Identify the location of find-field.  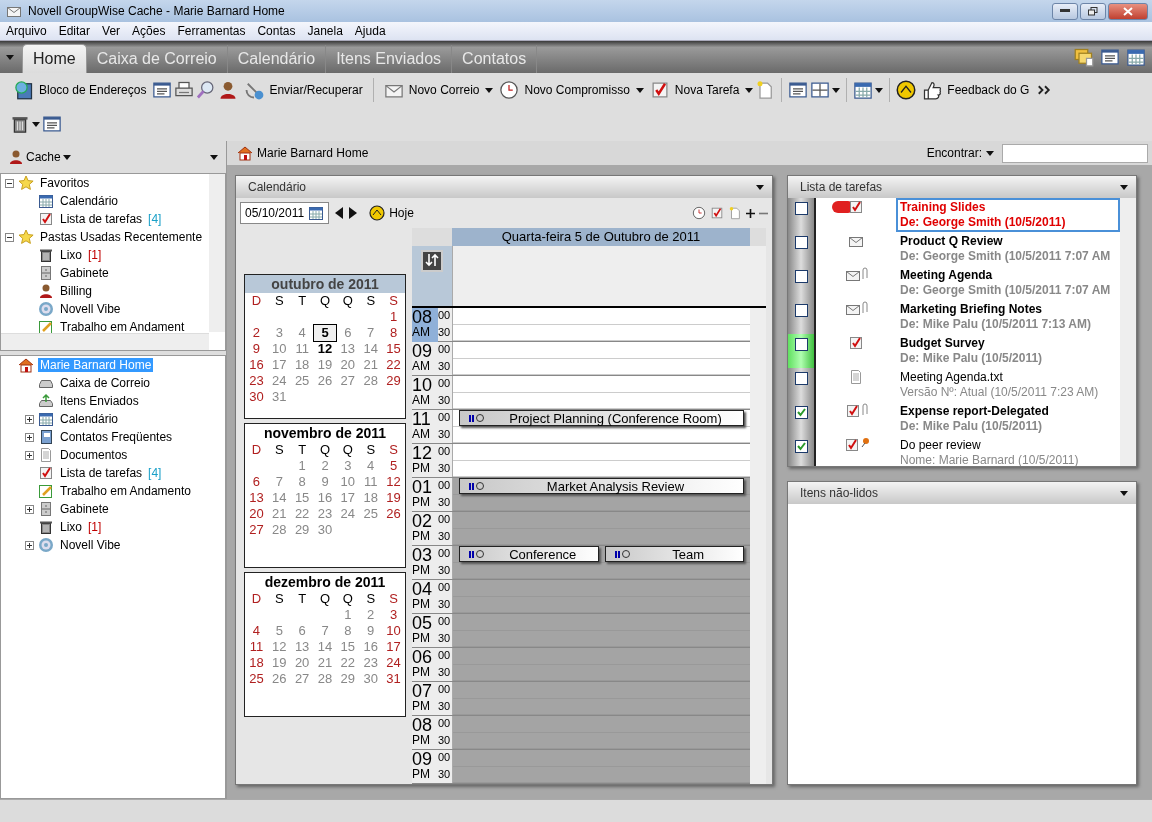
(1075, 153).